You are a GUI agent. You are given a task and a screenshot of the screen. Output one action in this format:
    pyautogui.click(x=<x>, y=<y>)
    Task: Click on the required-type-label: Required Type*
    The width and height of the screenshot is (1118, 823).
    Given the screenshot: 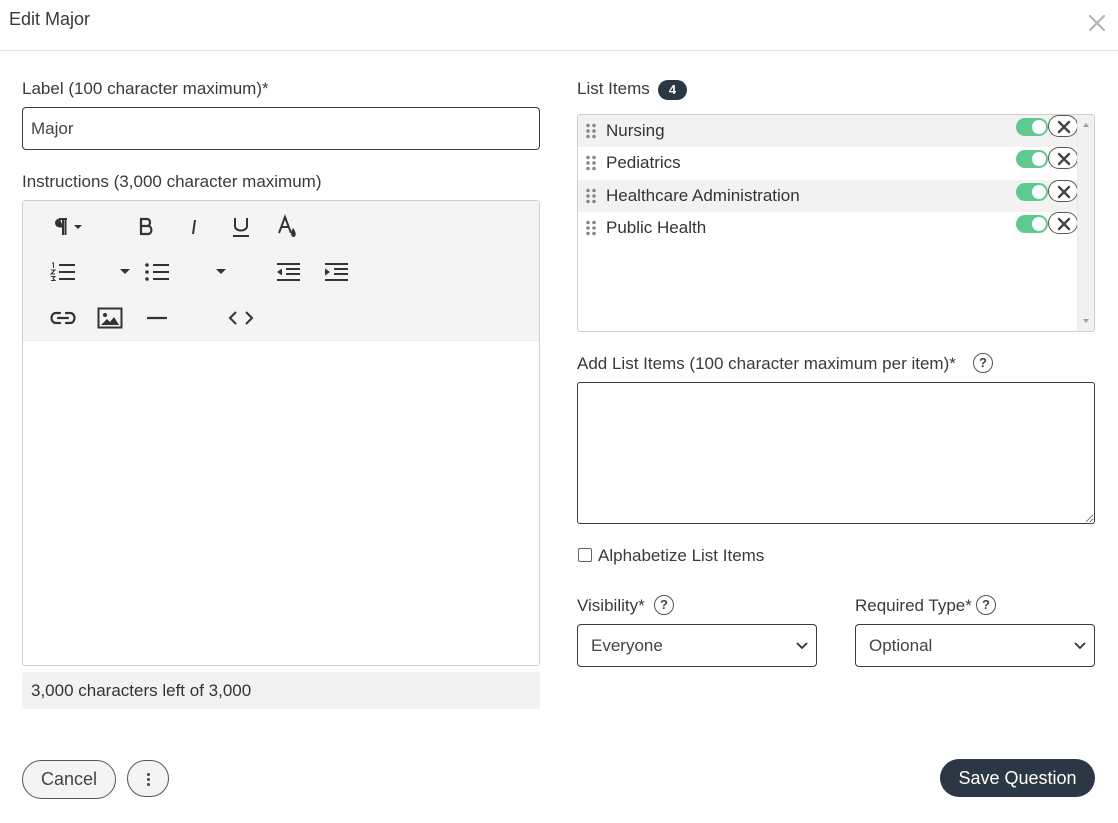 What is the action you would take?
    pyautogui.click(x=913, y=605)
    